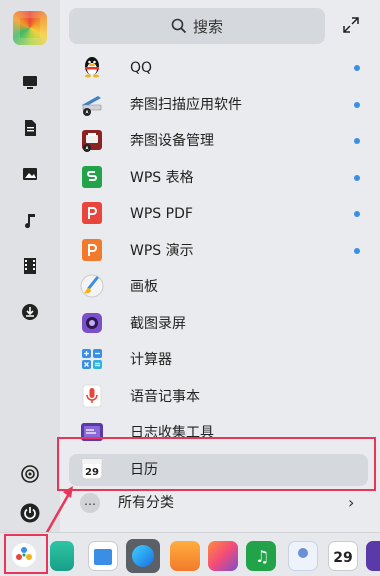  Describe the element at coordinates (62, 556) in the screenshot. I see `taskbar-app-icon` at that location.